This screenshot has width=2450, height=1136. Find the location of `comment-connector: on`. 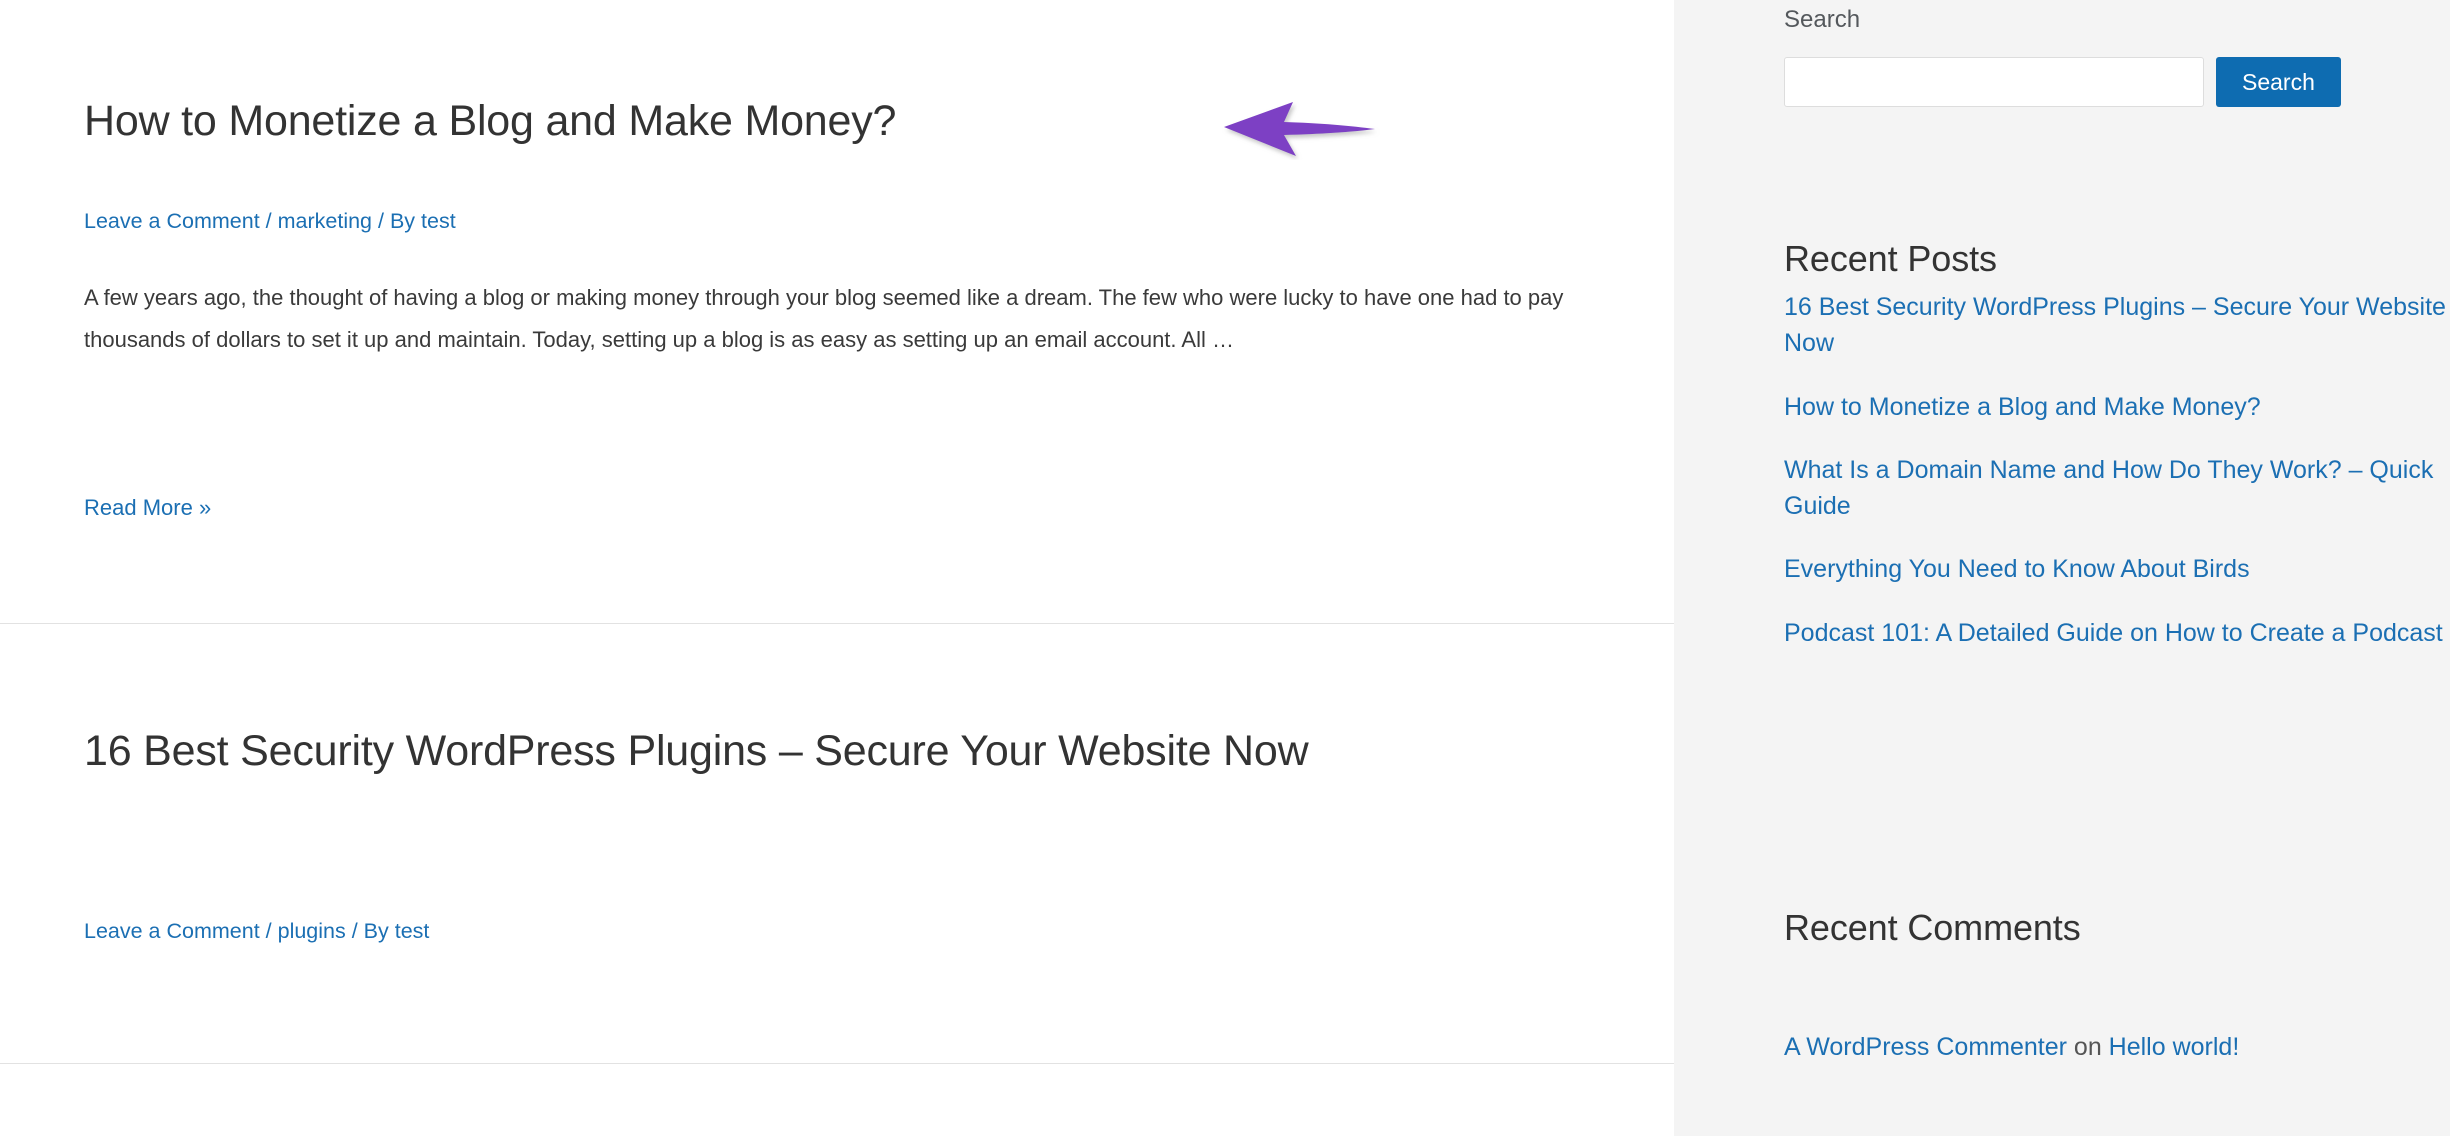

comment-connector: on is located at coordinates (2087, 1047).